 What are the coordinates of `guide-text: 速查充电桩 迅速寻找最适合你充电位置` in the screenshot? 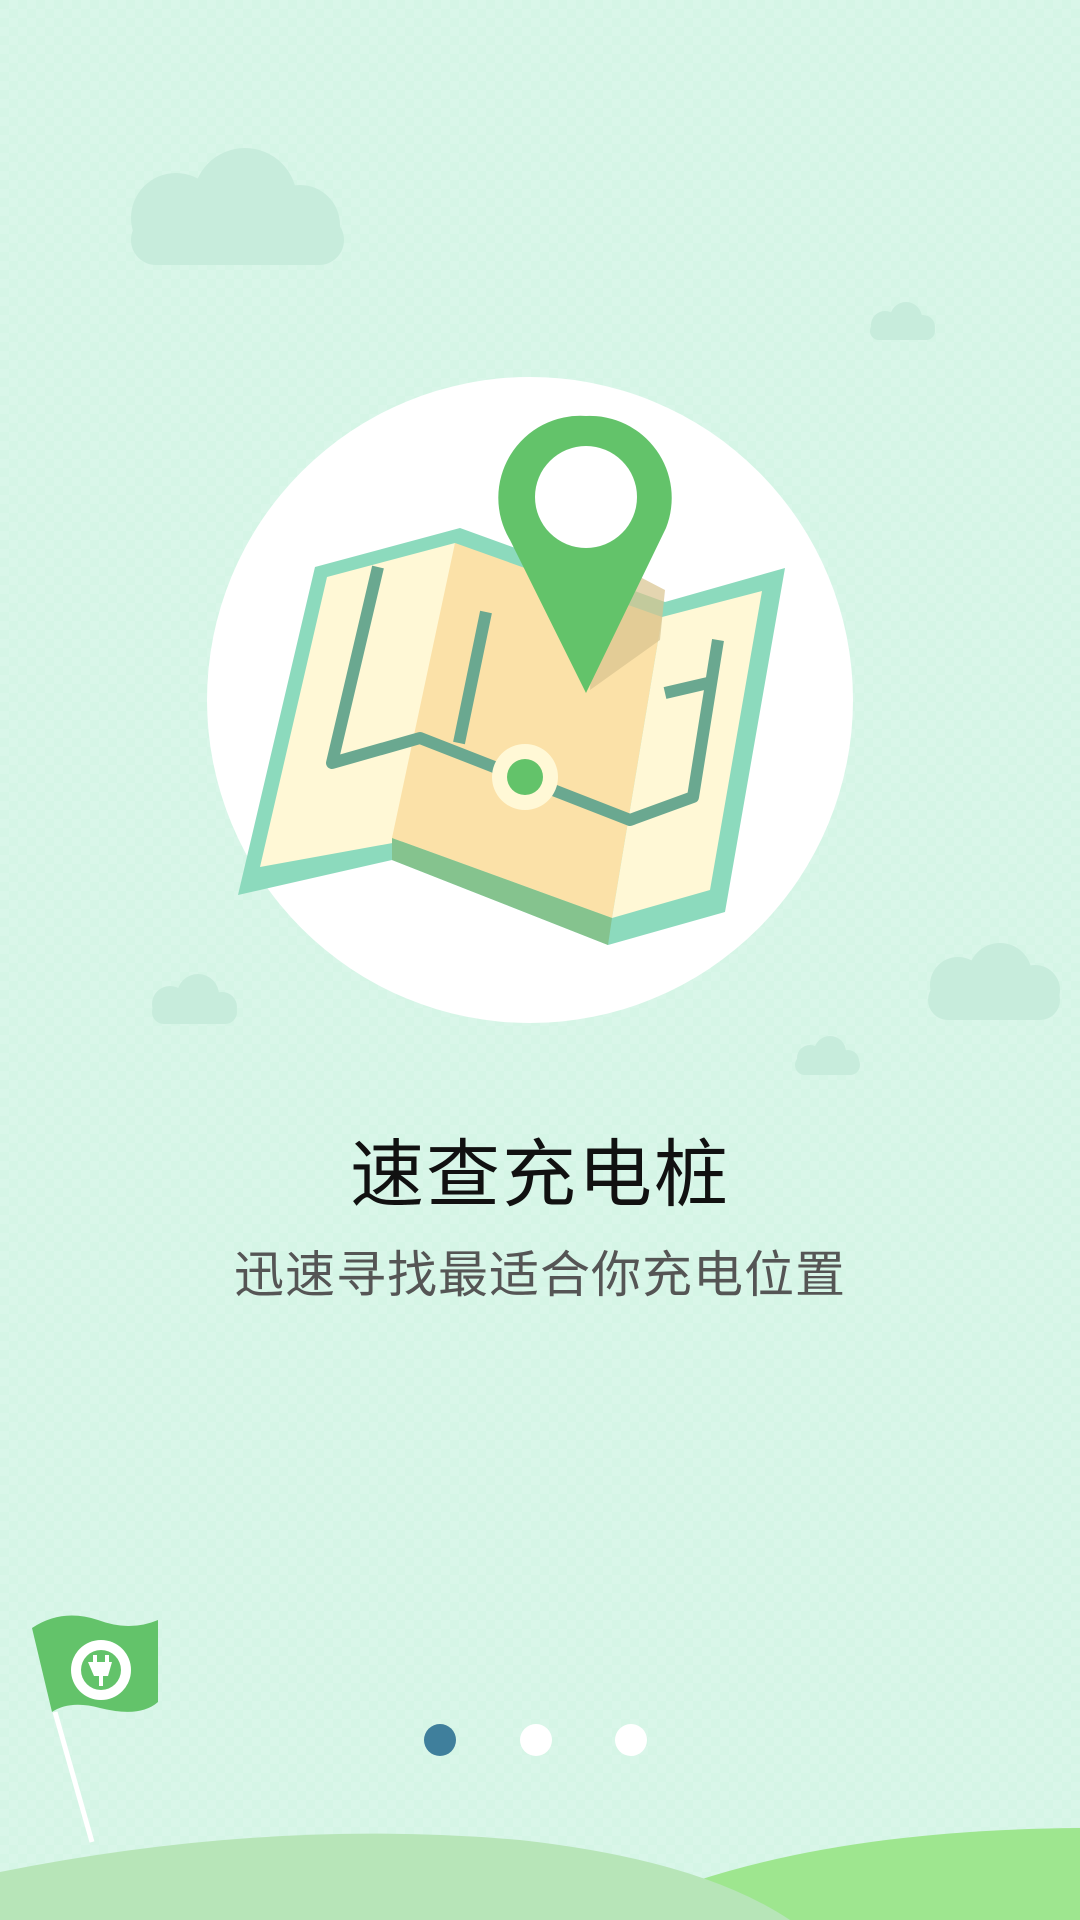 It's located at (540, 1220).